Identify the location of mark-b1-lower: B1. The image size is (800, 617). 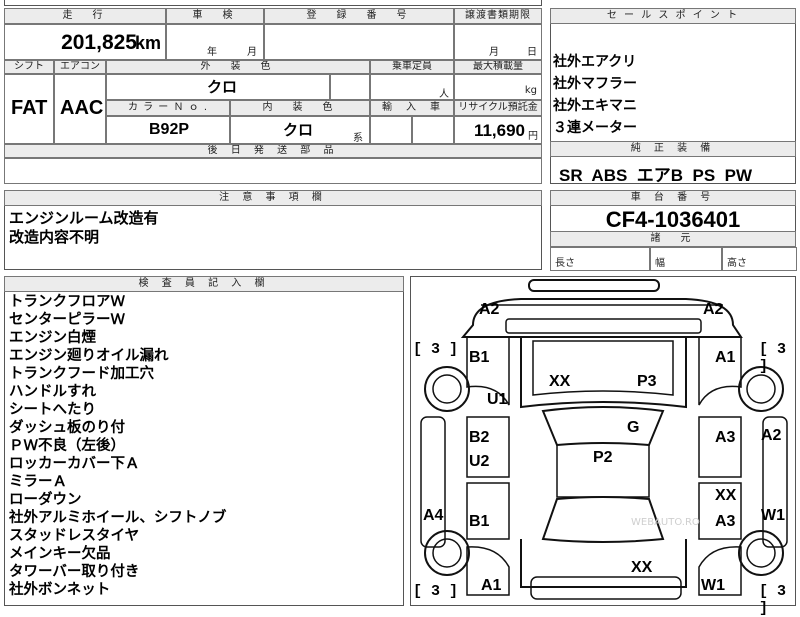
(479, 521).